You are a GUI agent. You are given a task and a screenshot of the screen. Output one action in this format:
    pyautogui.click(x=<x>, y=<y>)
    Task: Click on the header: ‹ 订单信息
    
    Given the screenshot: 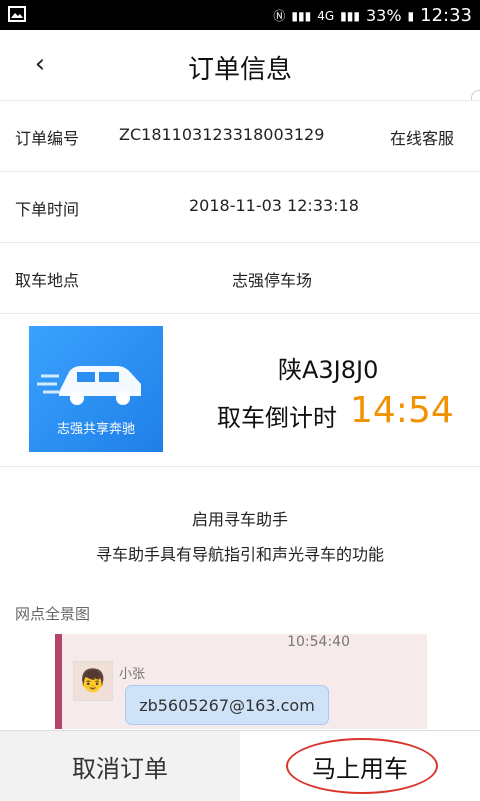 What is the action you would take?
    pyautogui.click(x=240, y=65)
    